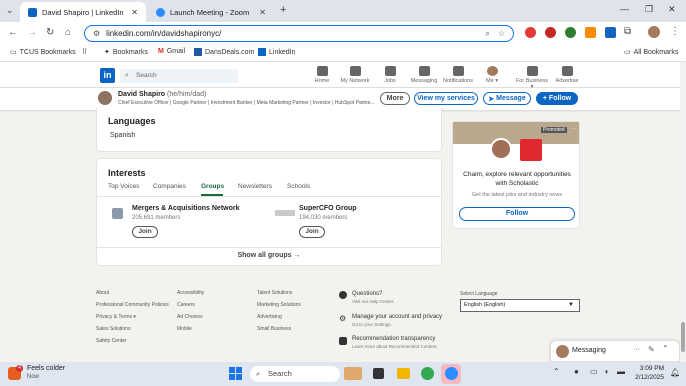  I want to click on profile-avatar, so click(654, 32).